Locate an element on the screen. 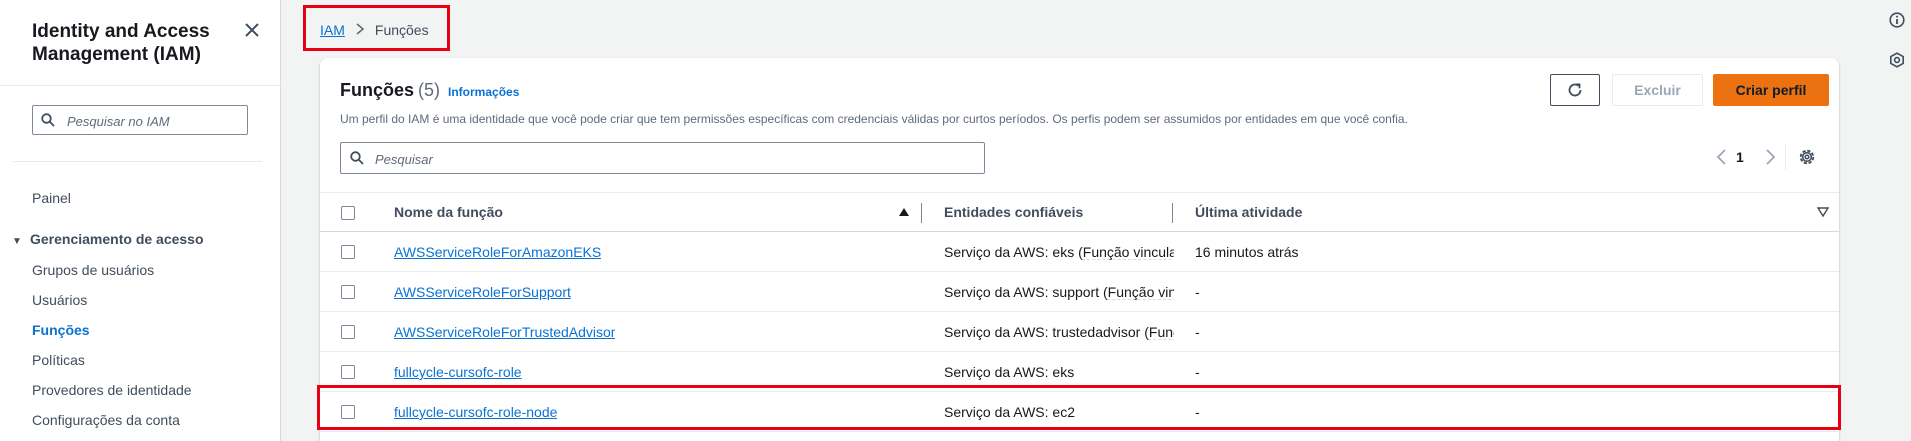 The height and width of the screenshot is (441, 1911). refresh-icon is located at coordinates (1575, 90).